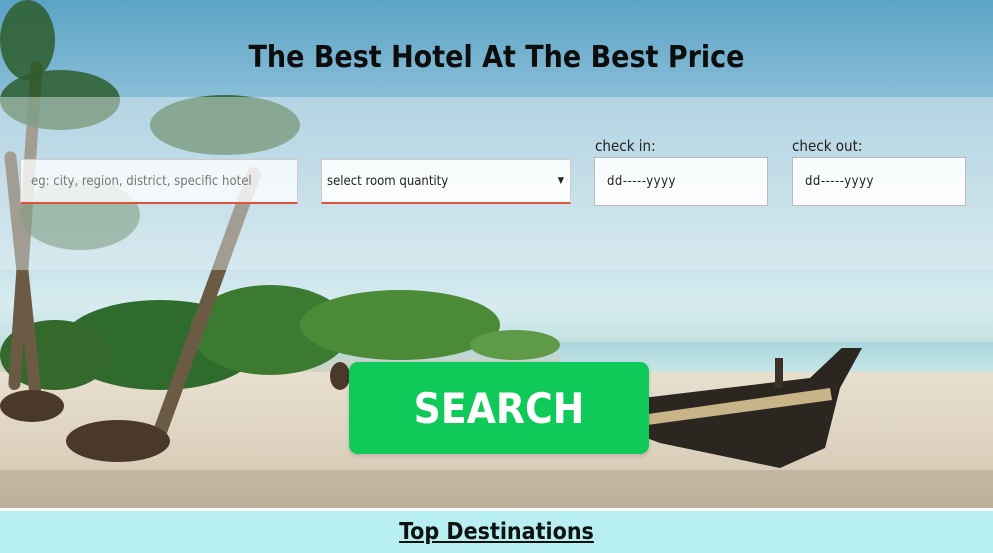 Image resolution: width=993 pixels, height=553 pixels. Describe the element at coordinates (625, 146) in the screenshot. I see `check-in-label: check in:` at that location.